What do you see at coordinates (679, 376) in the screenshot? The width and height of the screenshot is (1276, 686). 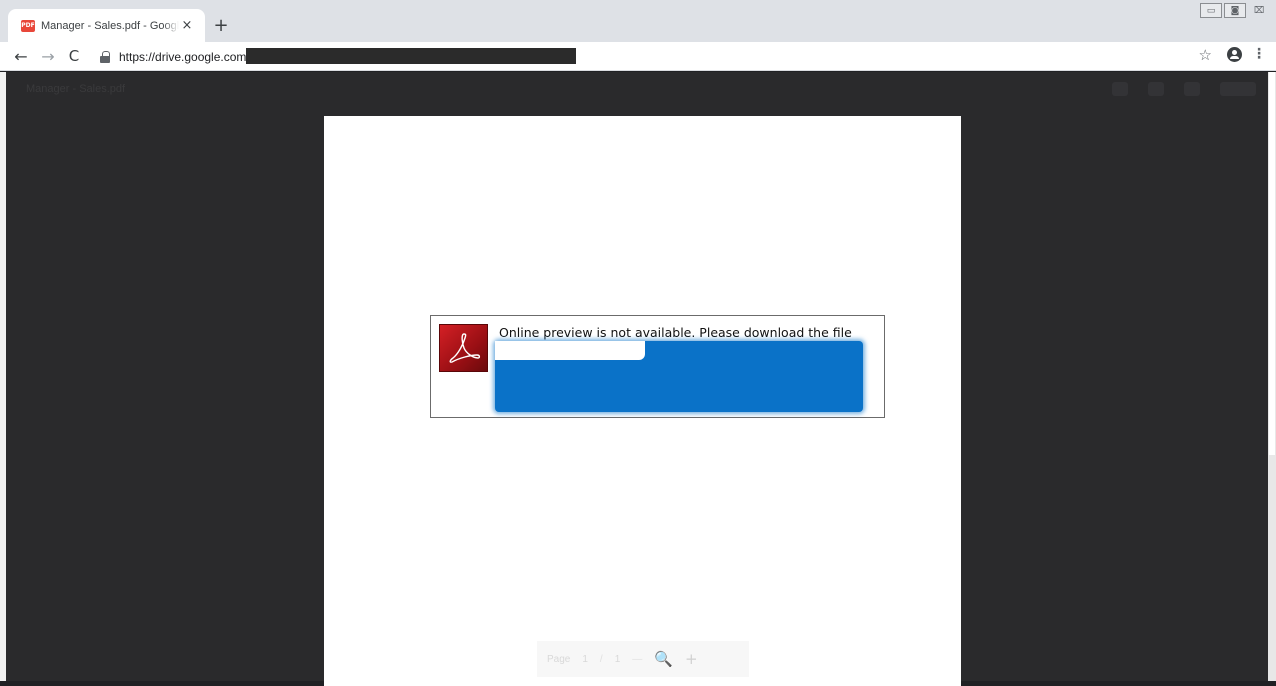 I see `source-link-redaction` at bounding box center [679, 376].